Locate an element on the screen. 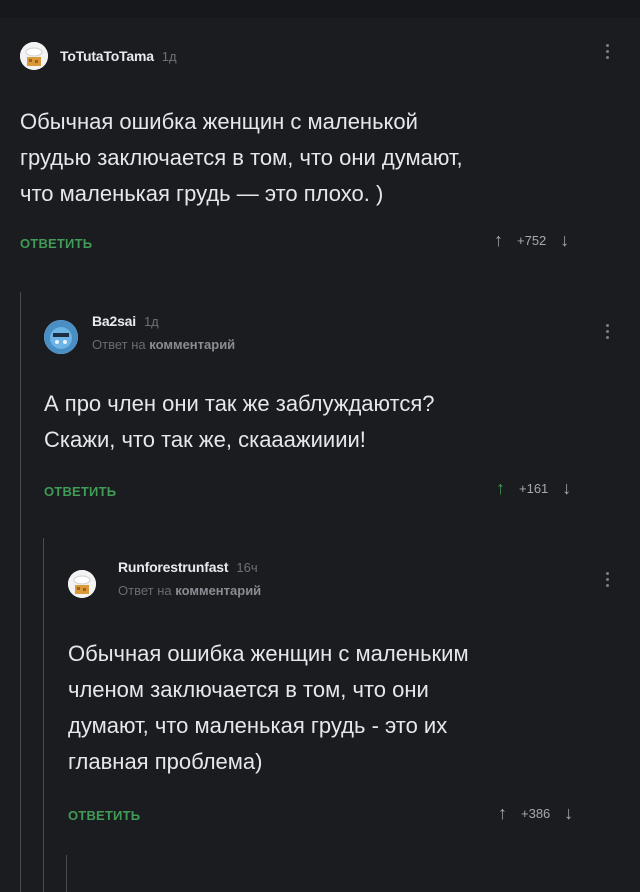 The image size is (640, 892). rating-value: +161 is located at coordinates (534, 488).